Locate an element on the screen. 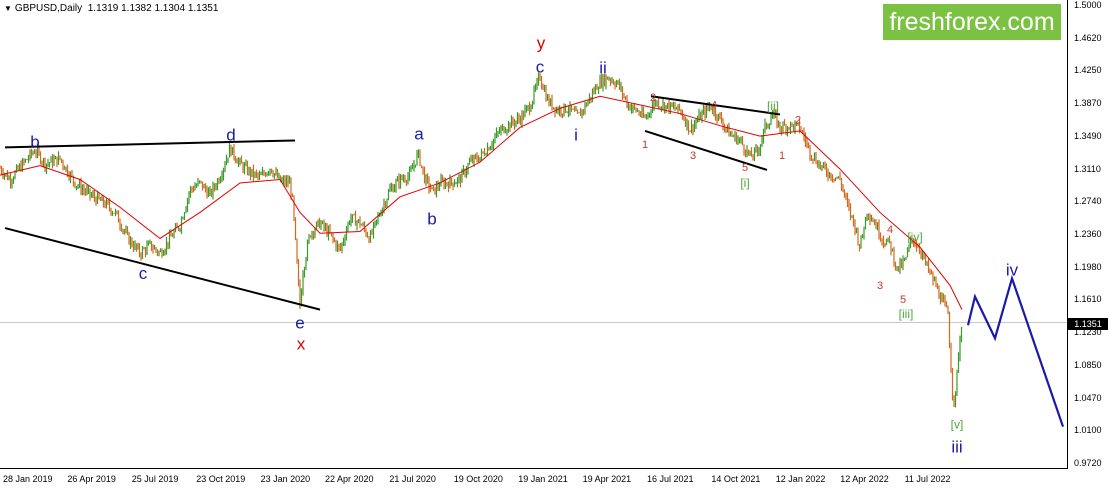 This screenshot has height=491, width=1111. y-tick-label: 1.5000 is located at coordinates (1088, 5).